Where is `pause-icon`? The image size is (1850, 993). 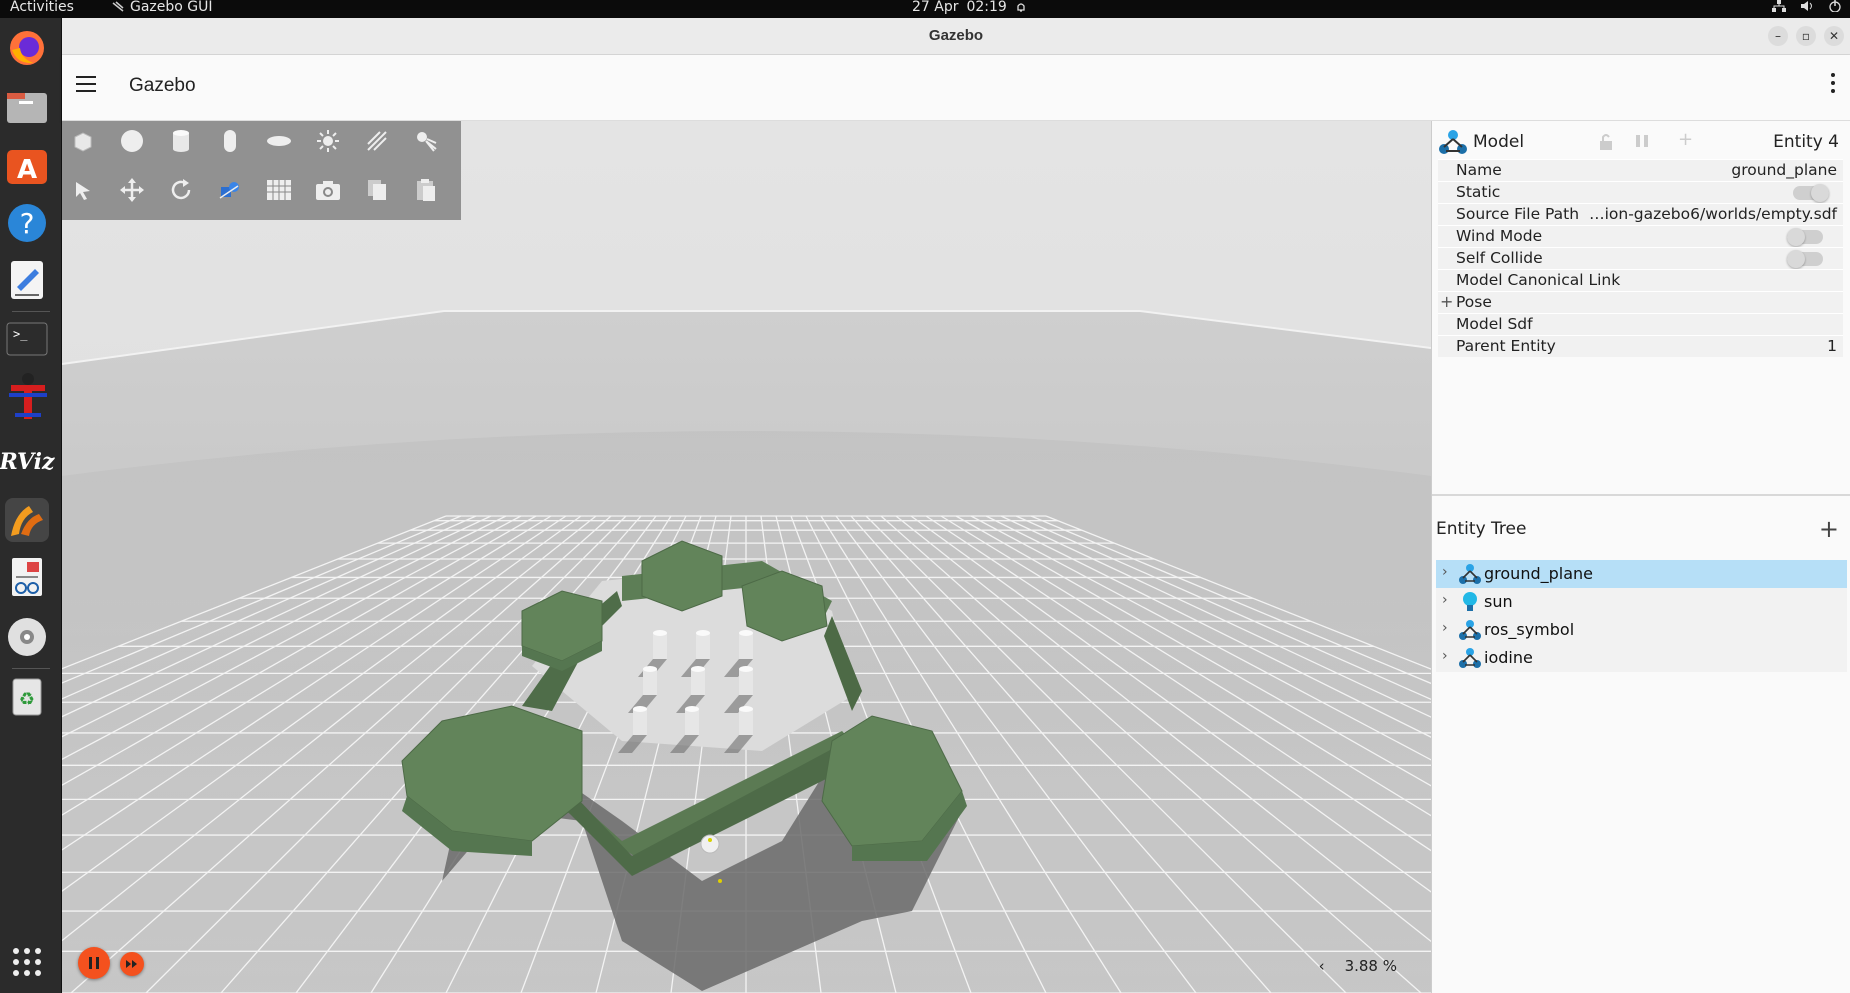 pause-icon is located at coordinates (94, 963).